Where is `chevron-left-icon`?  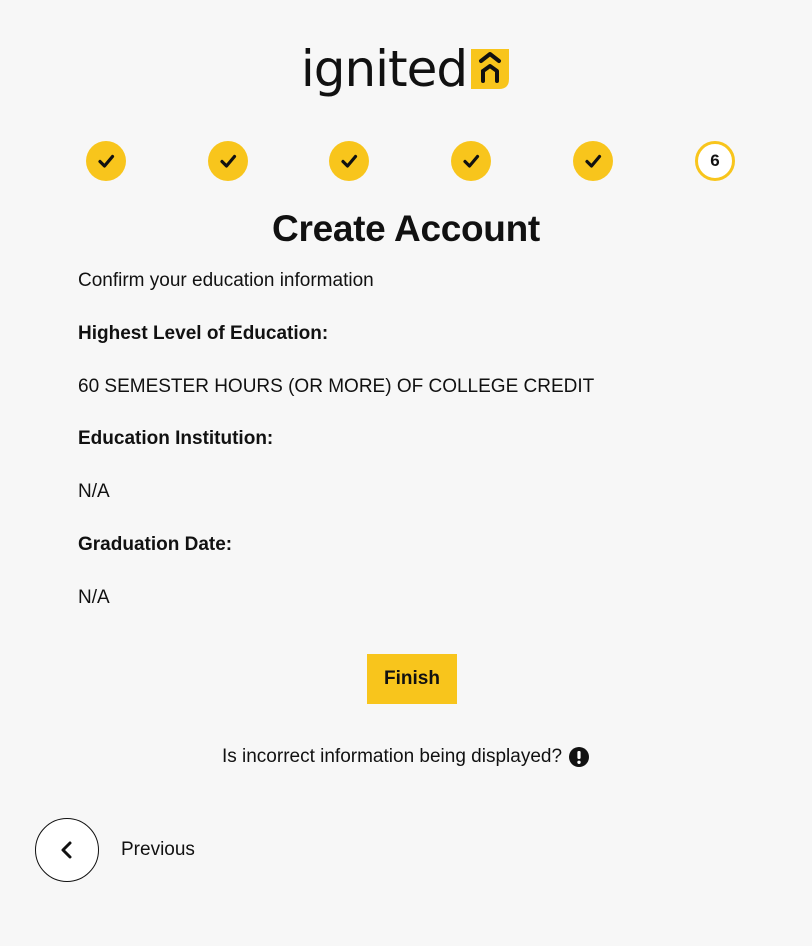 chevron-left-icon is located at coordinates (66, 850).